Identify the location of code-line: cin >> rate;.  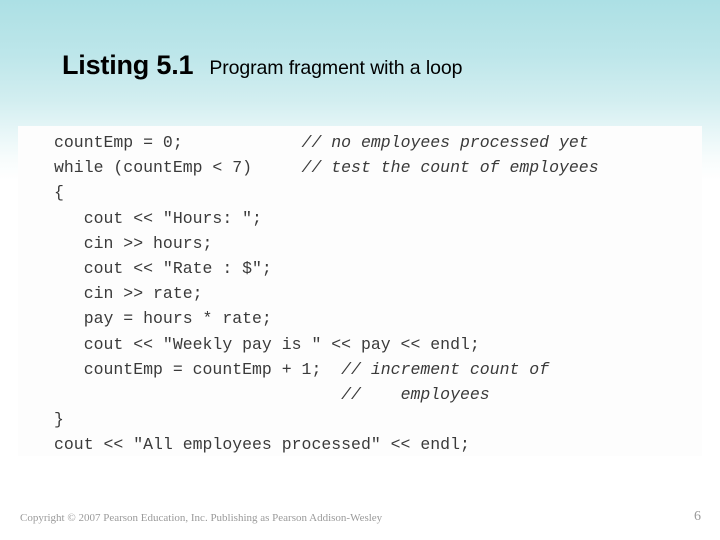
(326, 293).